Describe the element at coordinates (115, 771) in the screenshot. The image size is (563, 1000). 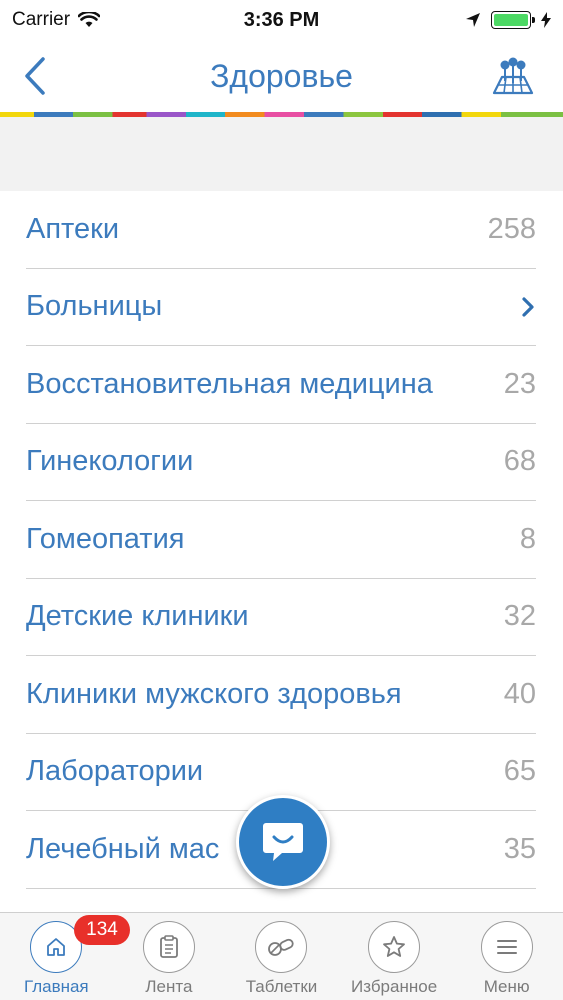
I see `item-label: Лаборатории` at that location.